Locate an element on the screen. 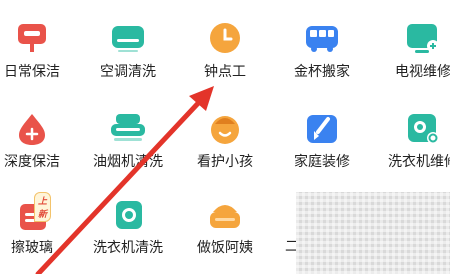 This screenshot has height=274, width=450. service-cooking-helper: 做饭阿姨 is located at coordinates (225, 233).